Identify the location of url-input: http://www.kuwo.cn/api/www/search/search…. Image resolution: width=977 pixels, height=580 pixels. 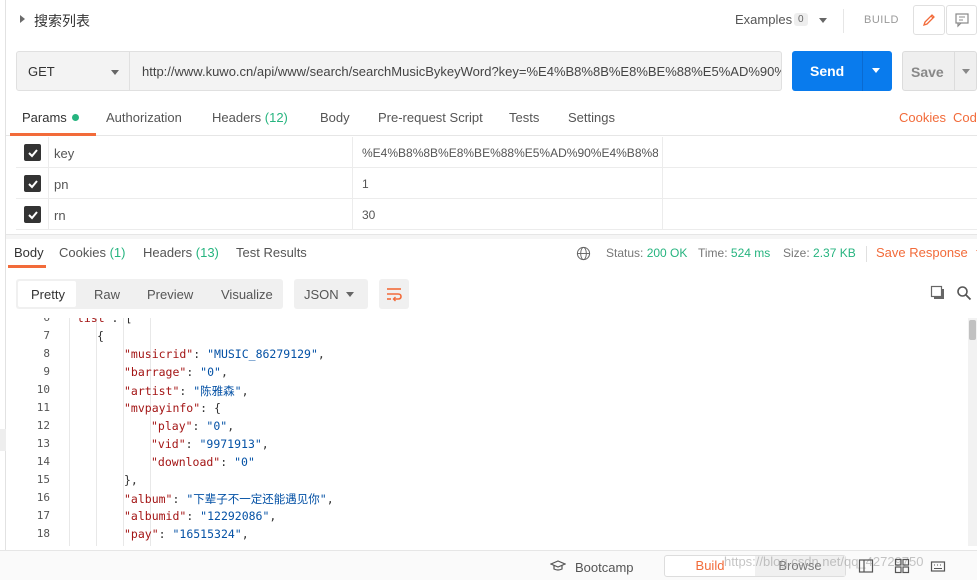
(456, 71).